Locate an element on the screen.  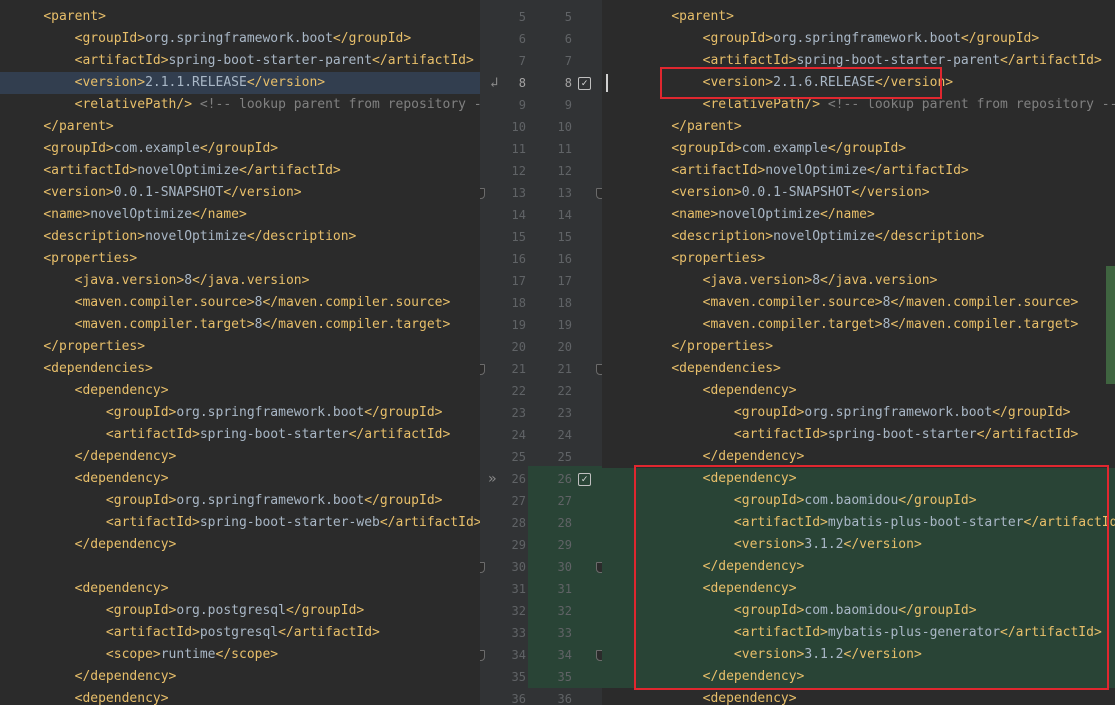
right-code-line: <groupId>com.example</groupId> is located at coordinates (858, 149).